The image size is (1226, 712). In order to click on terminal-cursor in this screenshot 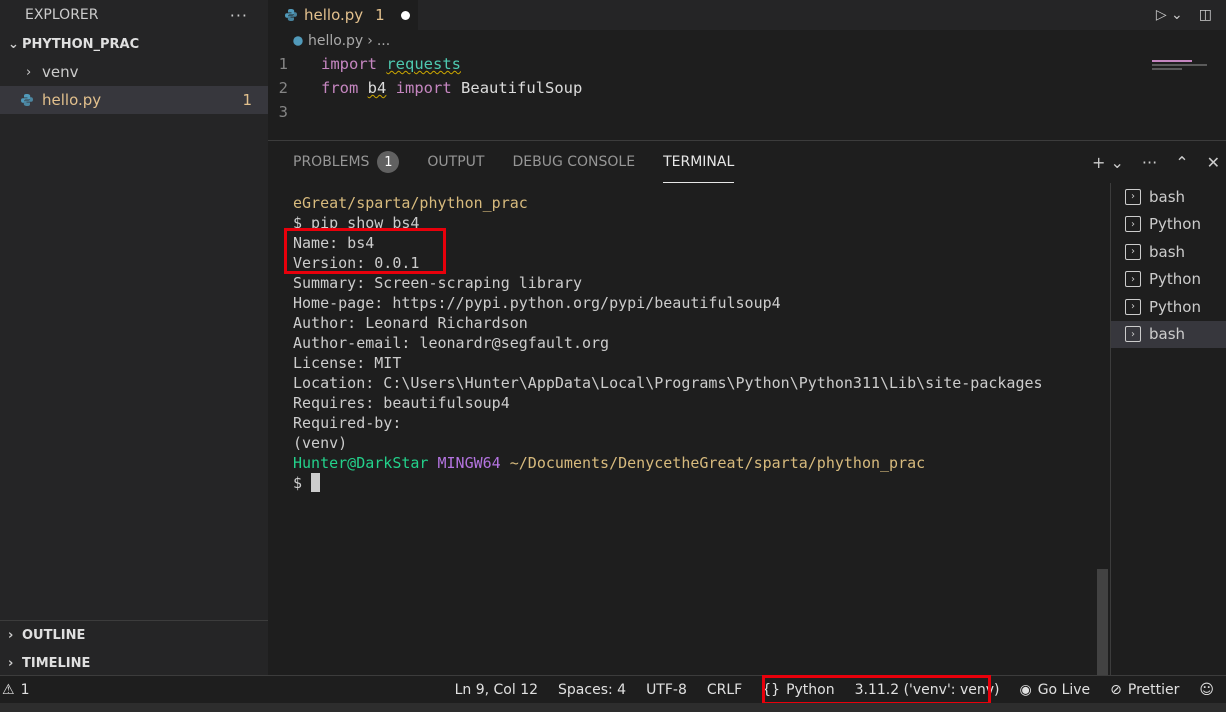, I will do `click(316, 482)`.